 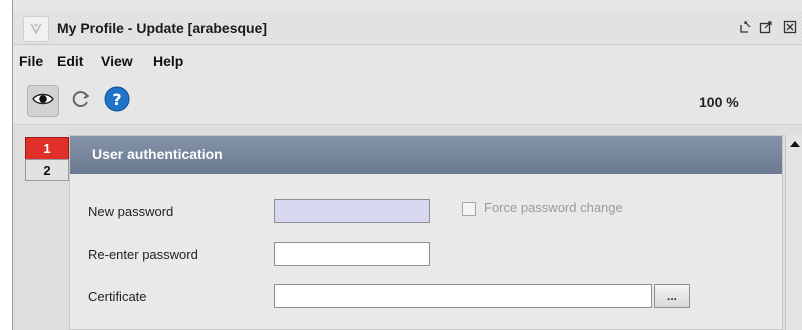 I want to click on preview-button, so click(x=43, y=101).